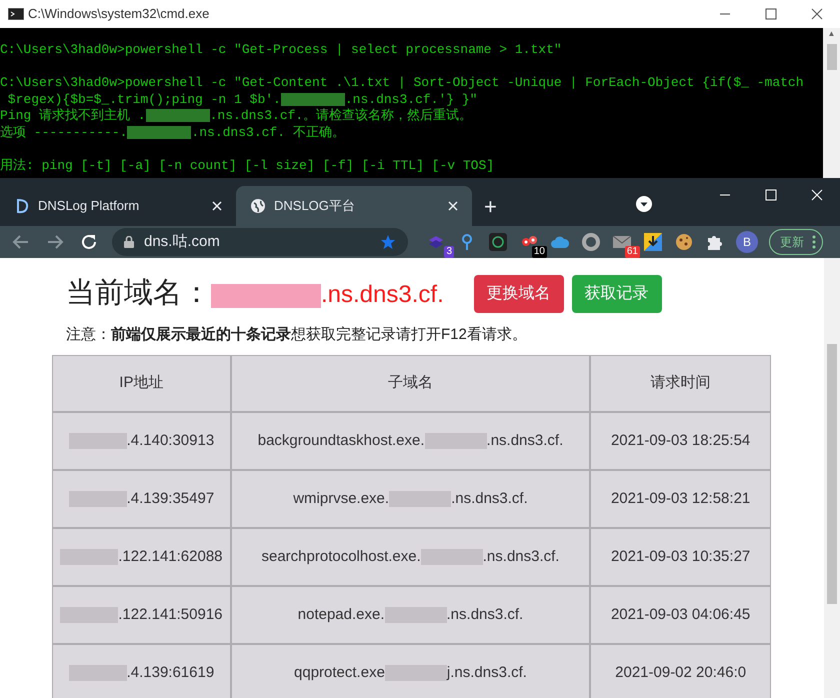 The height and width of the screenshot is (698, 840). What do you see at coordinates (64, 132) in the screenshot?
I see `console-text: 选项 -----------.` at bounding box center [64, 132].